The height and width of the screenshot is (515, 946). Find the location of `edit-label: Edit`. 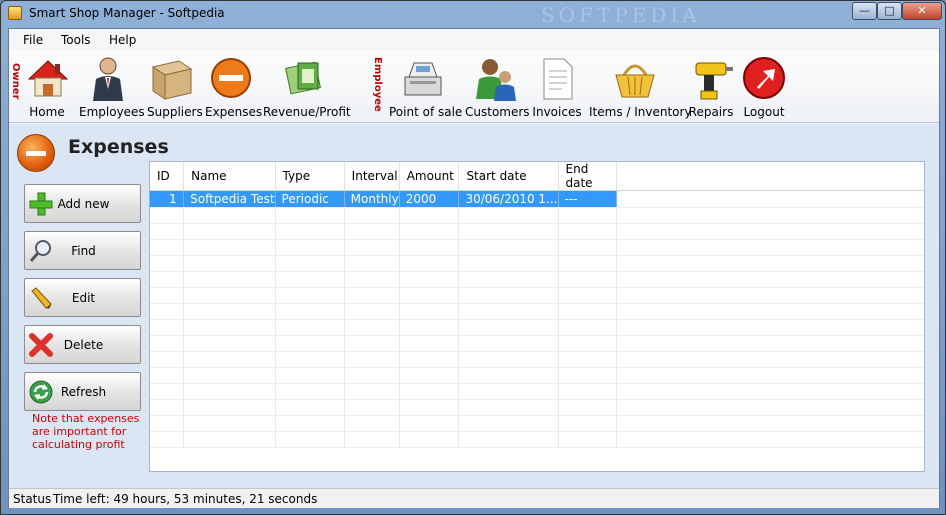

edit-label: Edit is located at coordinates (83, 298).